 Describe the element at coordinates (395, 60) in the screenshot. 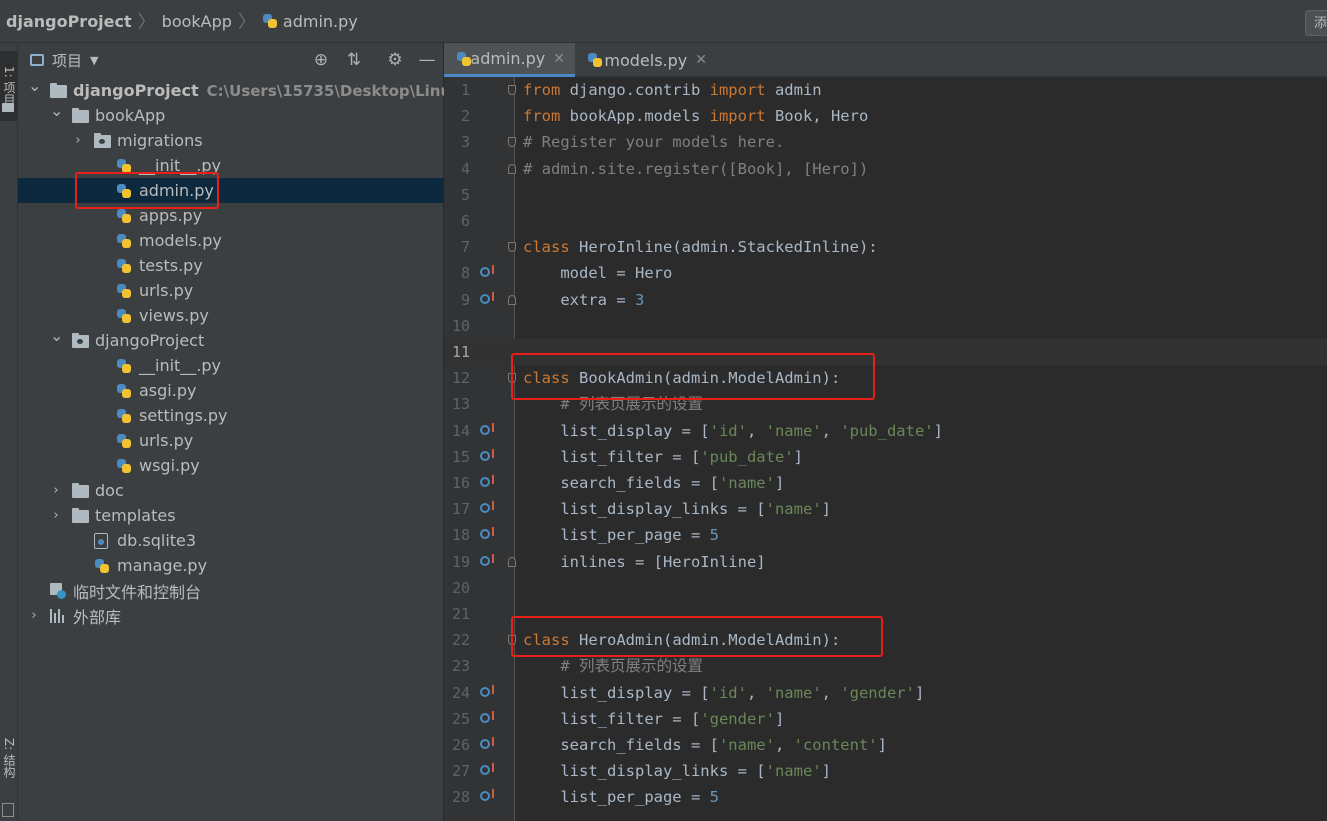

I see `gear-icon: ⚙` at that location.